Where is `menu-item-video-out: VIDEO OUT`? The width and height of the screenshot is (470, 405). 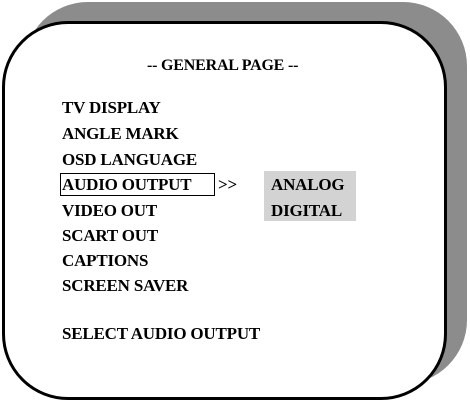
menu-item-video-out: VIDEO OUT is located at coordinates (109, 211).